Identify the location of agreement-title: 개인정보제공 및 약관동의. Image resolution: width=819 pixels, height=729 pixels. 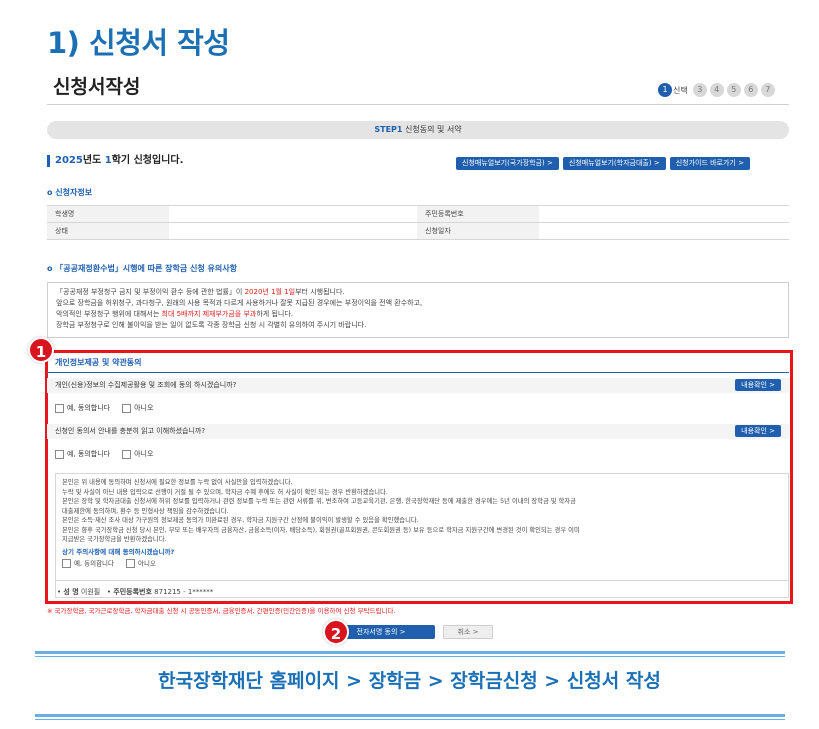
(98, 362).